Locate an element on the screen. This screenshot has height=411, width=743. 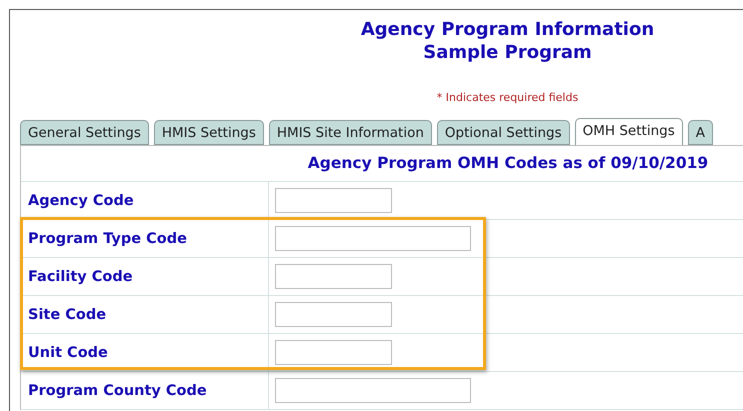
tab: Optional Settings is located at coordinates (503, 132).